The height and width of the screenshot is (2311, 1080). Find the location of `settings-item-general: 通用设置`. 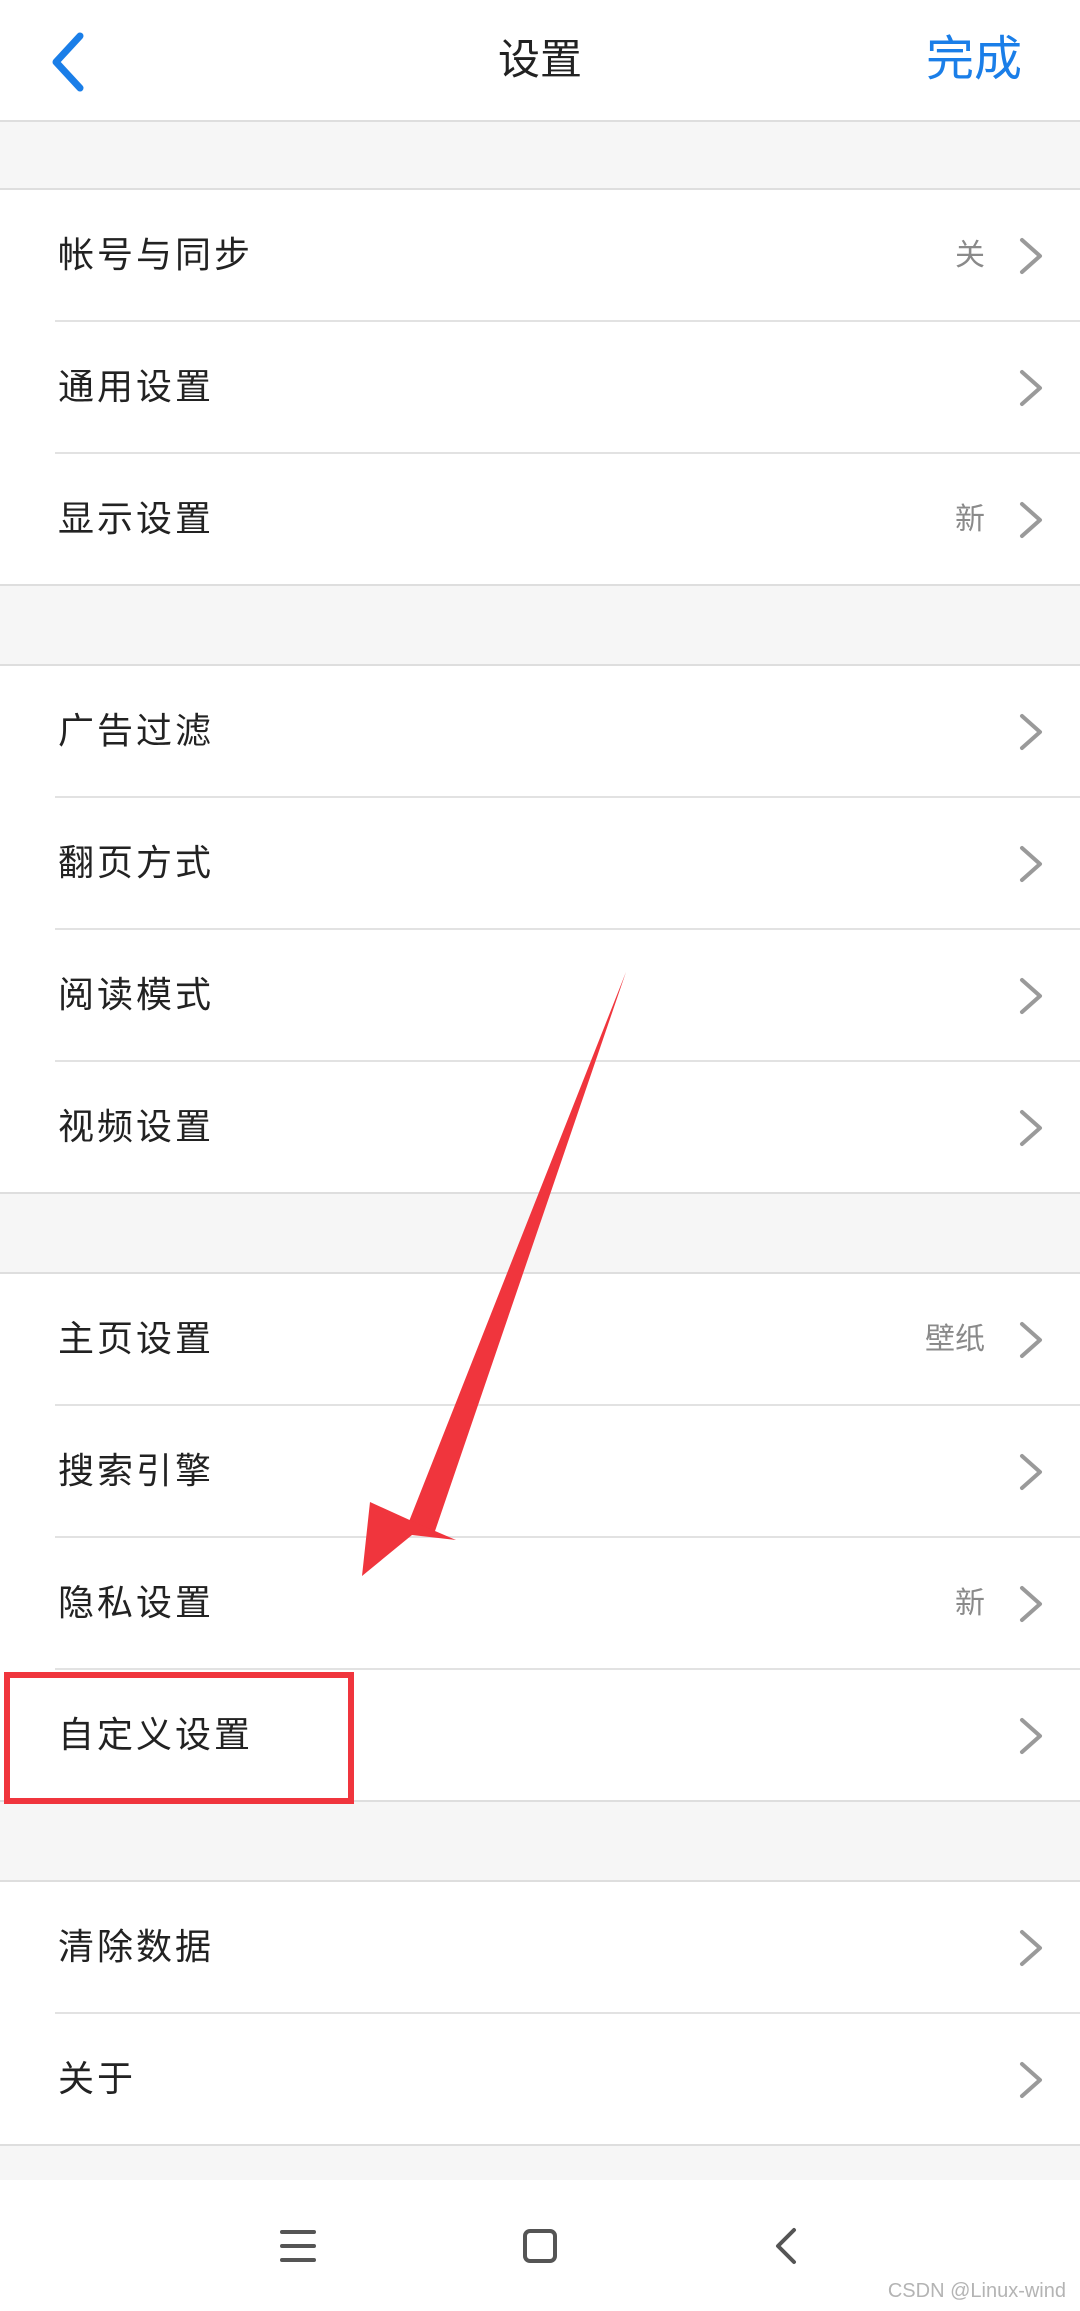

settings-item-general: 通用设置 is located at coordinates (540, 388).